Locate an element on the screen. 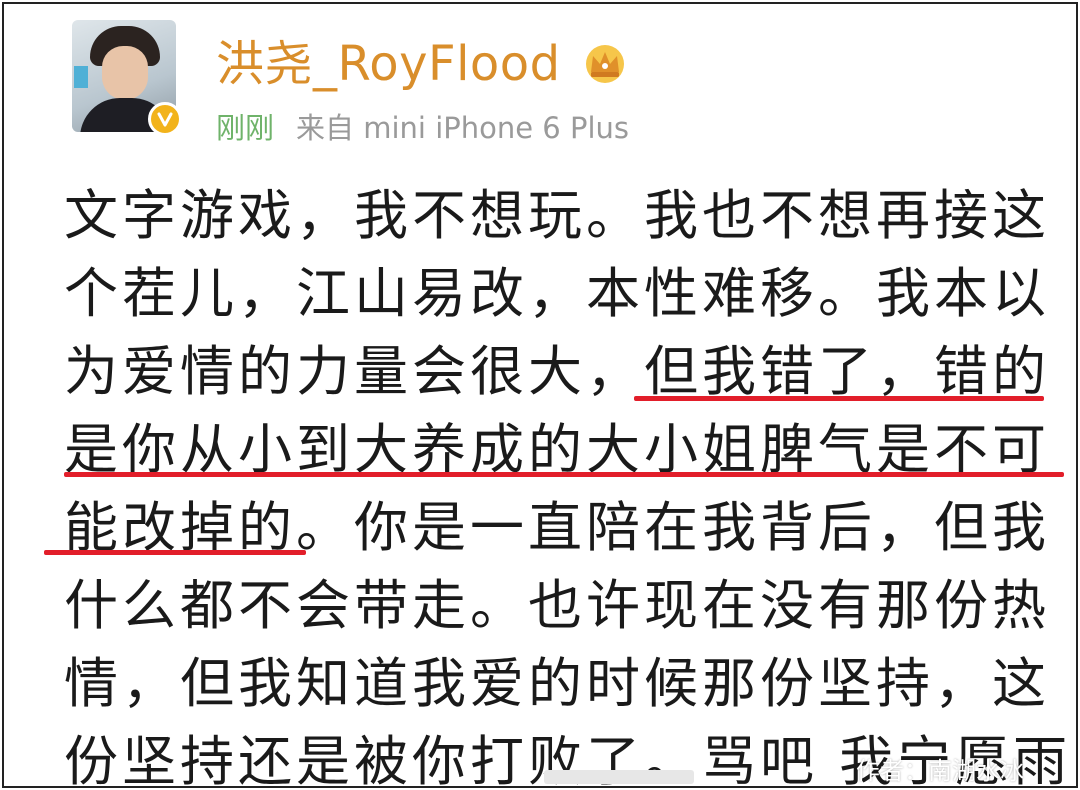 This screenshot has height=790, width=1080. author-watermark: 作者：南湖水冰 is located at coordinates (940, 771).